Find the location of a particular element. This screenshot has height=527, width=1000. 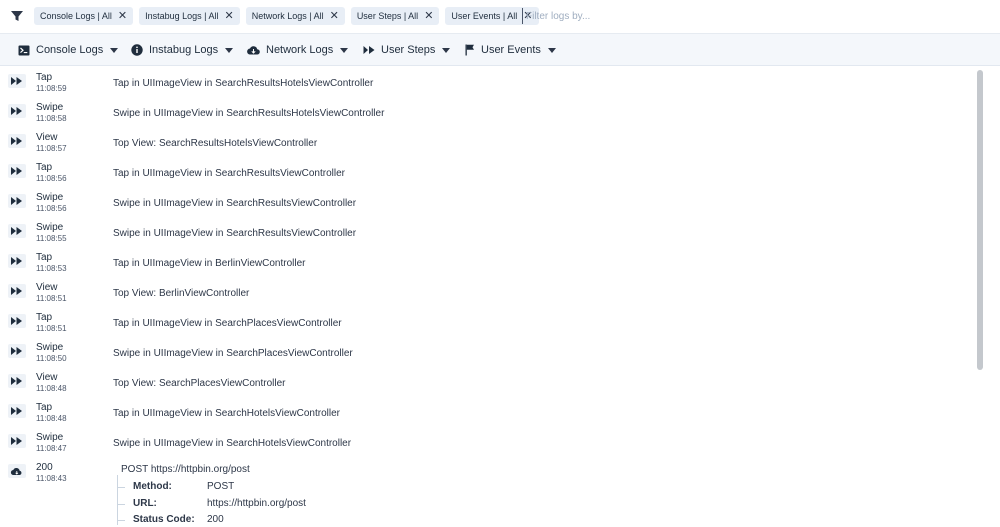

filter-chip-label: User Steps | All is located at coordinates (387, 16).